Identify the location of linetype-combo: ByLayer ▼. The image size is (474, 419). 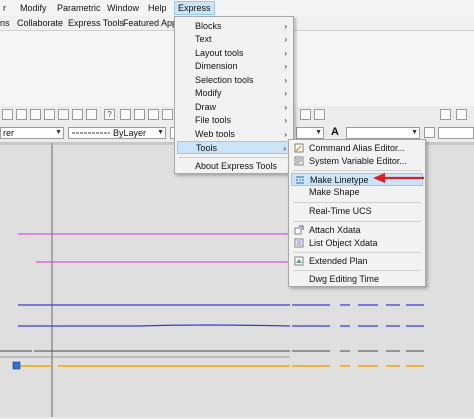
(117, 133).